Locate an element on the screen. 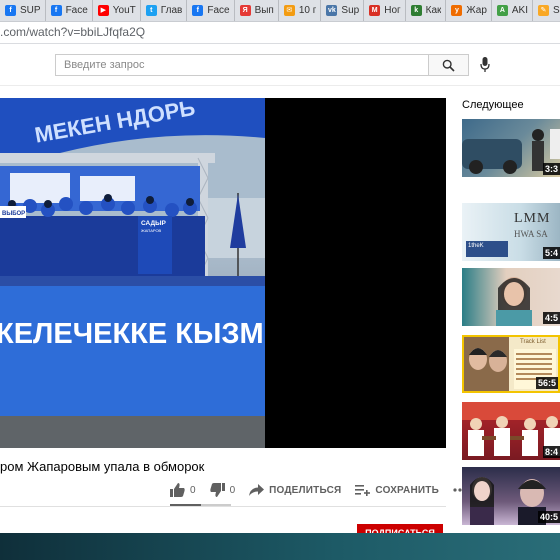 The image size is (560, 560). tab-label: Глав is located at coordinates (171, 10).